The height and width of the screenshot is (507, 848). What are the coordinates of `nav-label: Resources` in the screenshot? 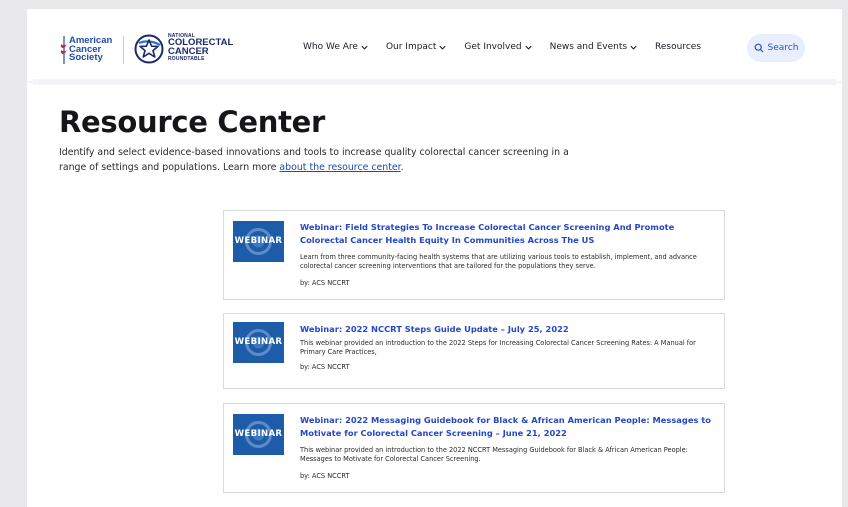 It's located at (678, 47).